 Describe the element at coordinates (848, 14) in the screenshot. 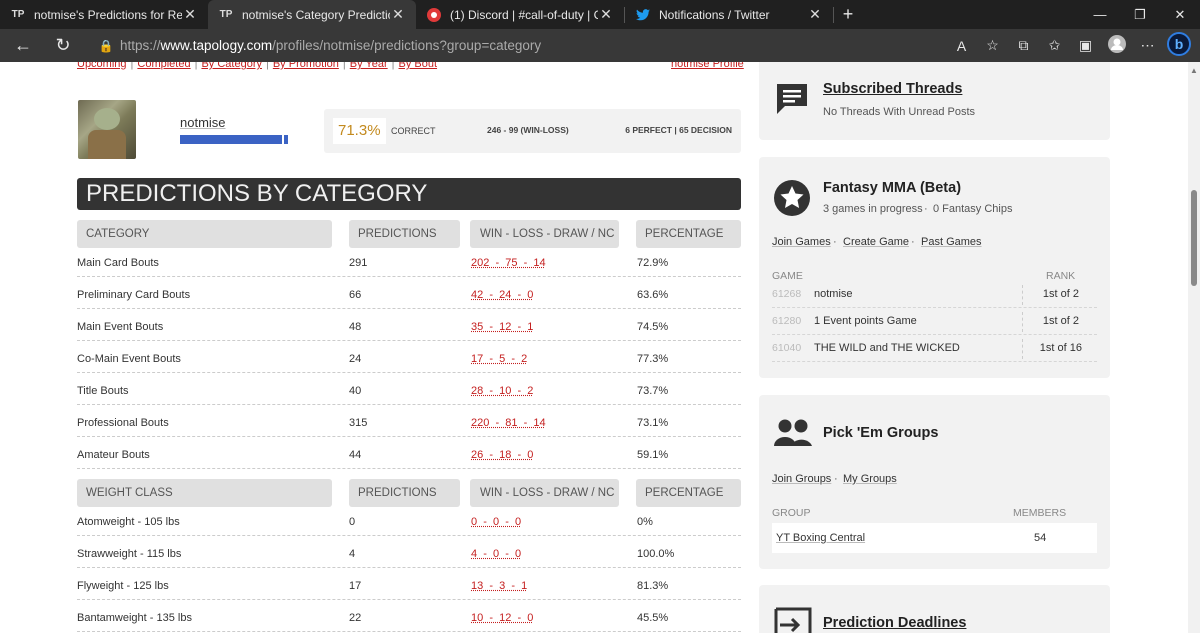

I see `new-tab-button: +` at that location.